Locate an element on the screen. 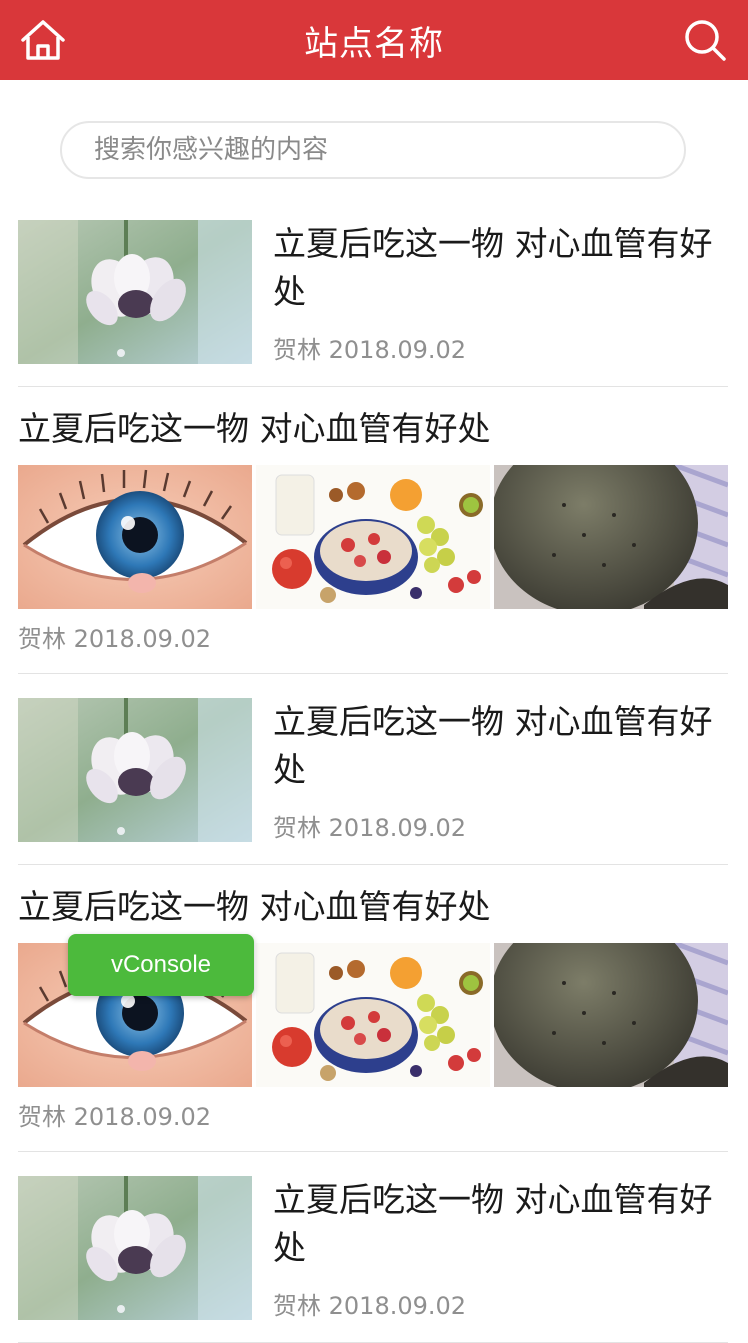 The width and height of the screenshot is (748, 1343). top-bar: 站点名称 is located at coordinates (374, 40).